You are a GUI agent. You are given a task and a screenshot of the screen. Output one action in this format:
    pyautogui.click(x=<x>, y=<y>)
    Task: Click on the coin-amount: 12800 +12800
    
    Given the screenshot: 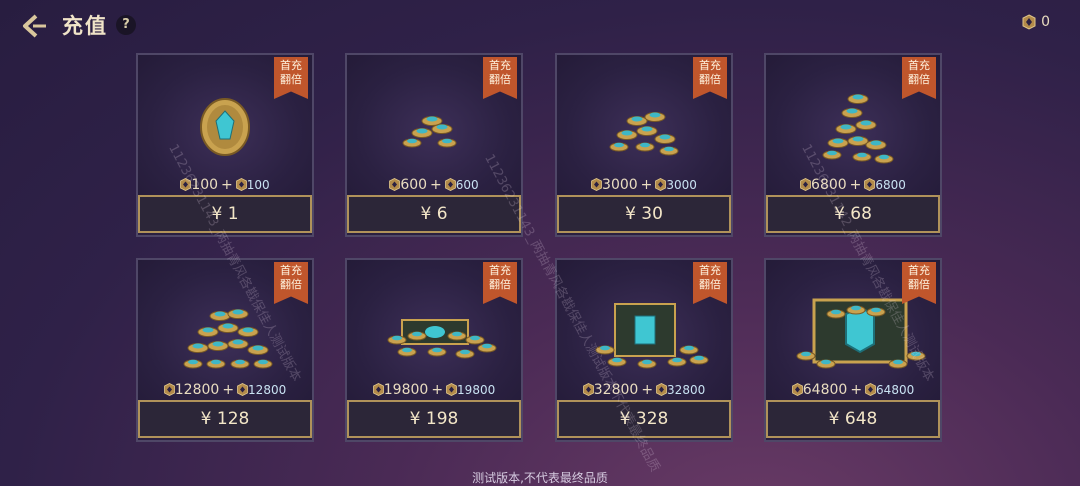 What is the action you would take?
    pyautogui.click(x=225, y=390)
    